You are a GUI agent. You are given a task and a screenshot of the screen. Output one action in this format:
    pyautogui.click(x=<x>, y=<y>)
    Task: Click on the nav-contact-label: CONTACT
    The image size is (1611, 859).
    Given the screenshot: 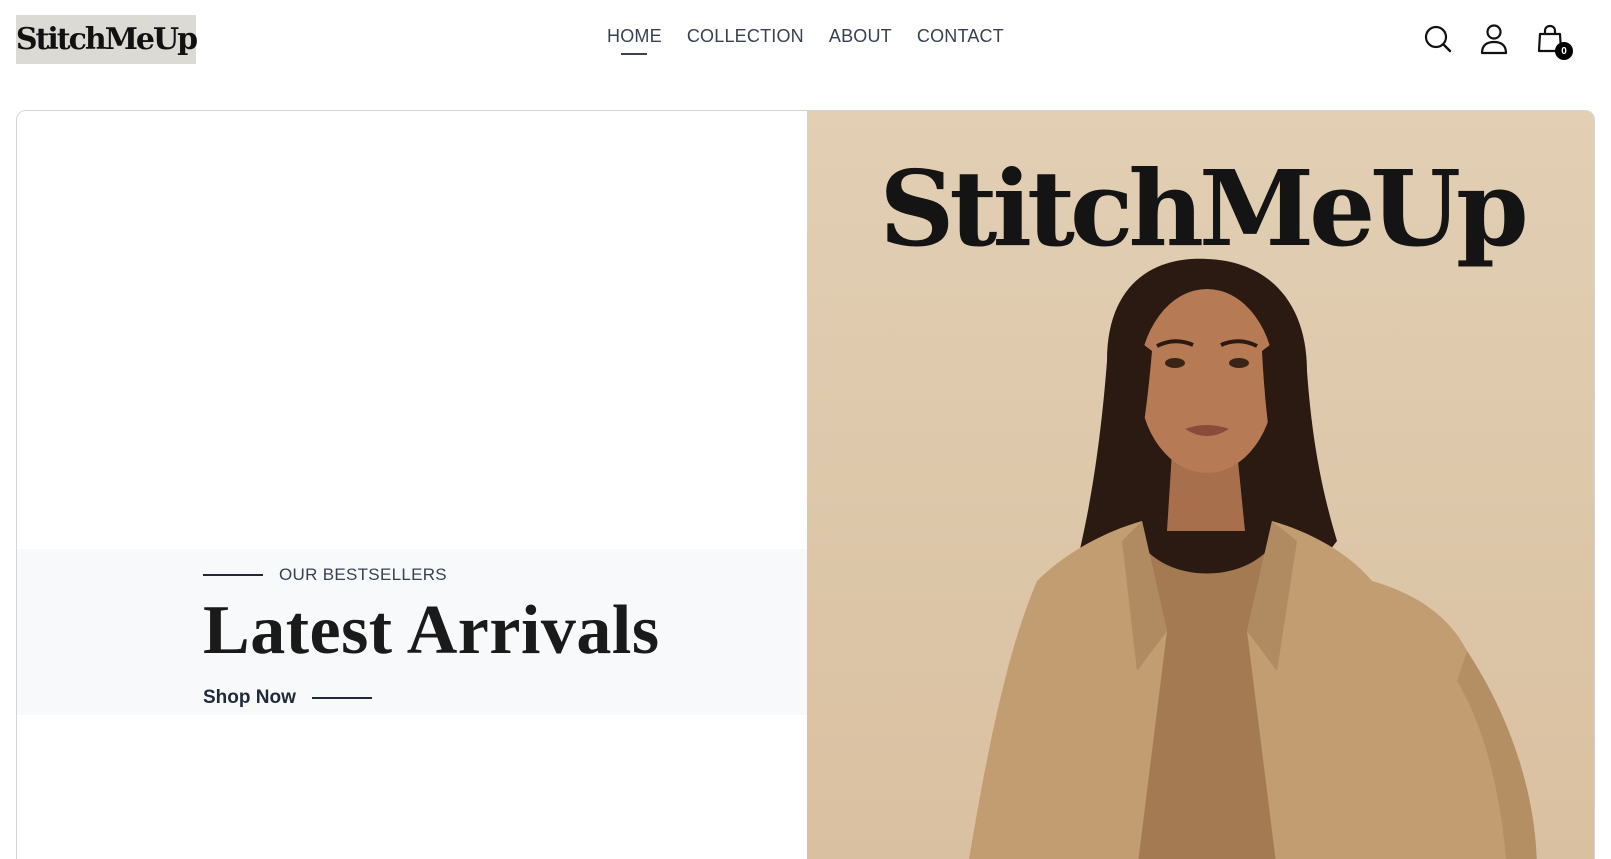 What is the action you would take?
    pyautogui.click(x=960, y=36)
    